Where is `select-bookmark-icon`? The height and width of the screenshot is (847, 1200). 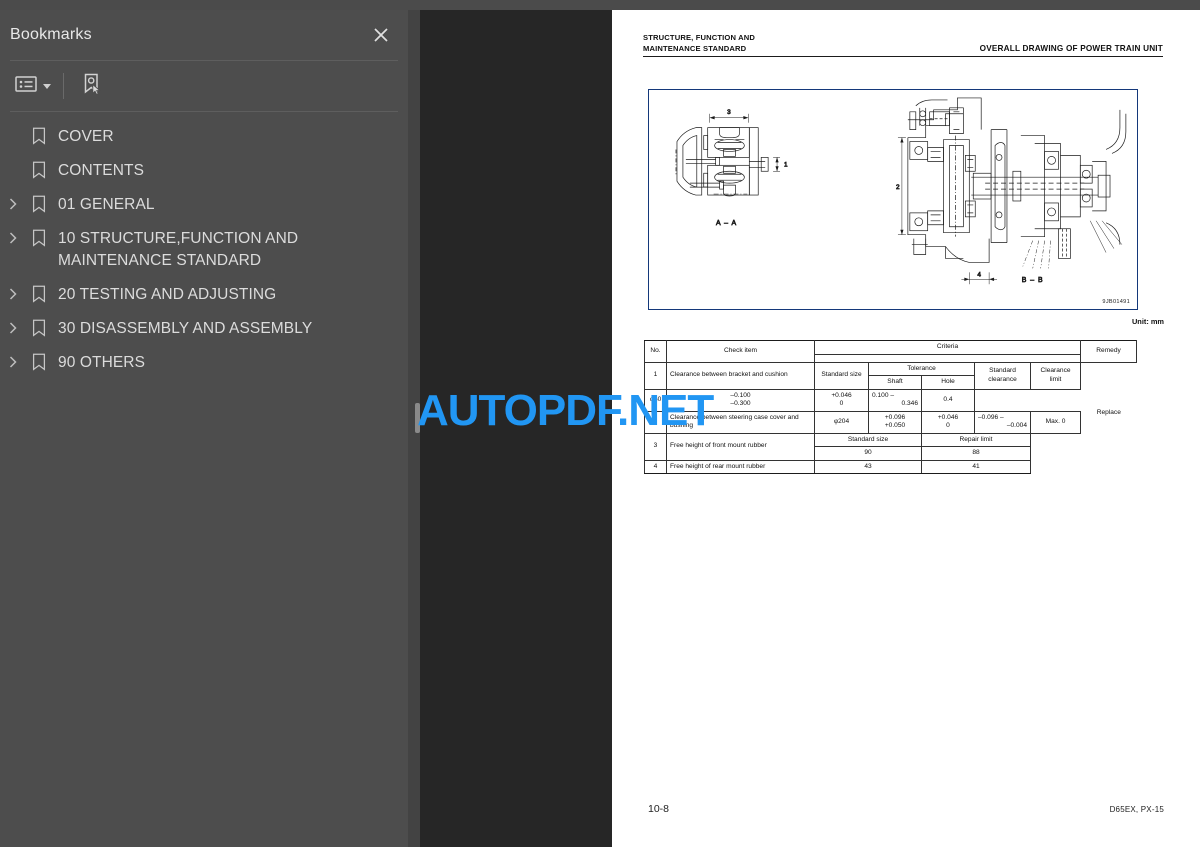 select-bookmark-icon is located at coordinates (92, 86).